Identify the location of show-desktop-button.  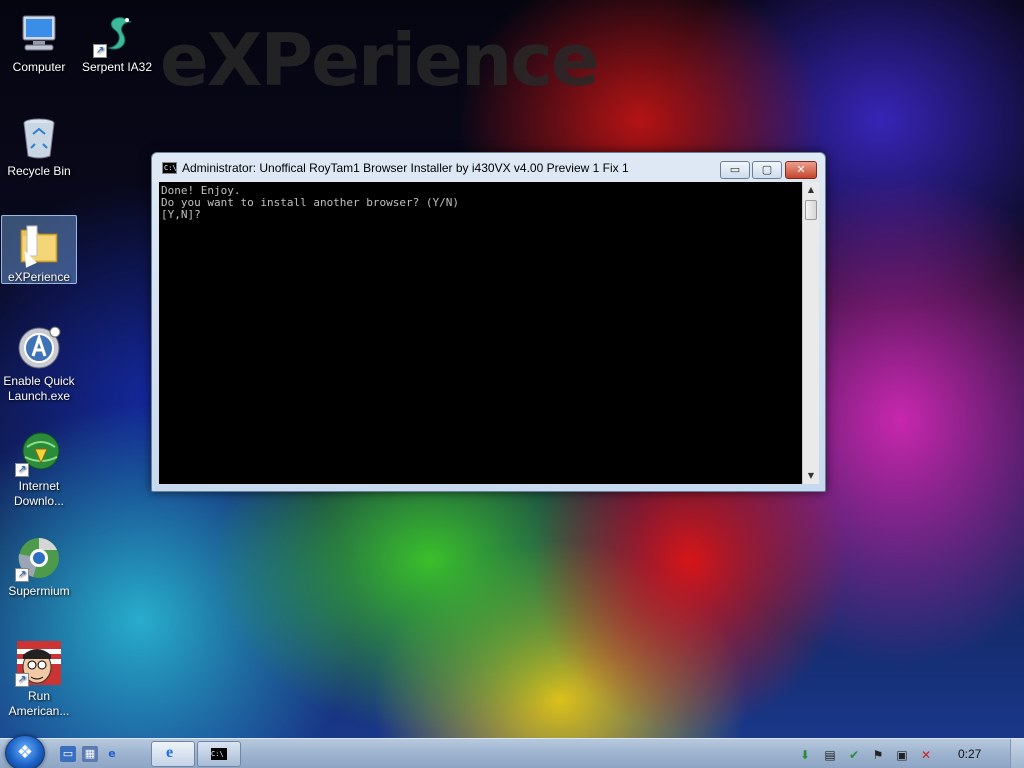
(1017, 753).